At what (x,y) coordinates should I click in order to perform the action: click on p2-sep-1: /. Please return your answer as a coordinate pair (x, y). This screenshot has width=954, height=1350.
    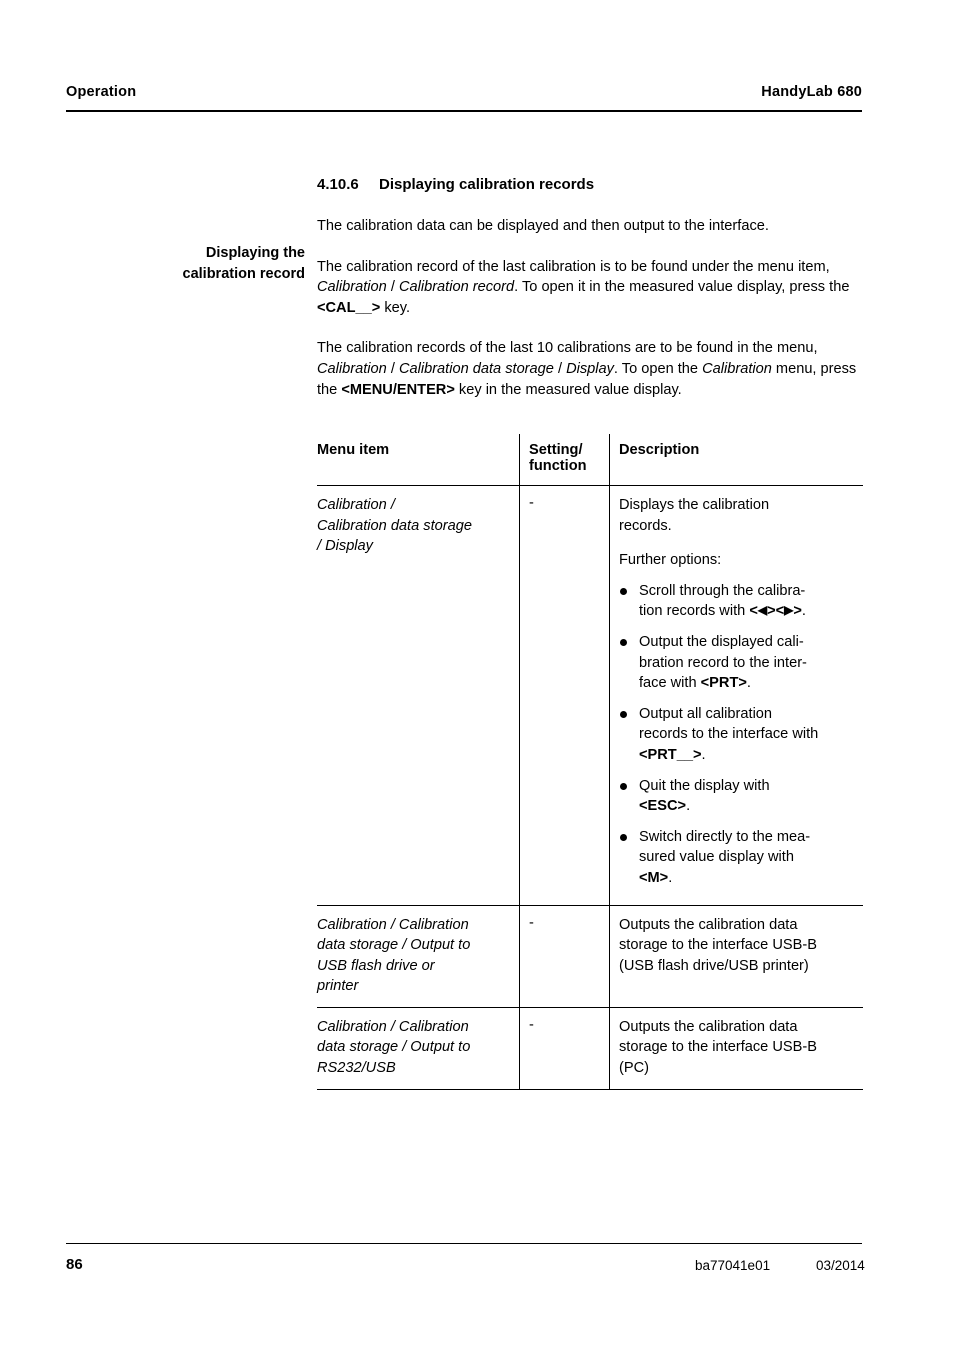
    Looking at the image, I should click on (392, 287).